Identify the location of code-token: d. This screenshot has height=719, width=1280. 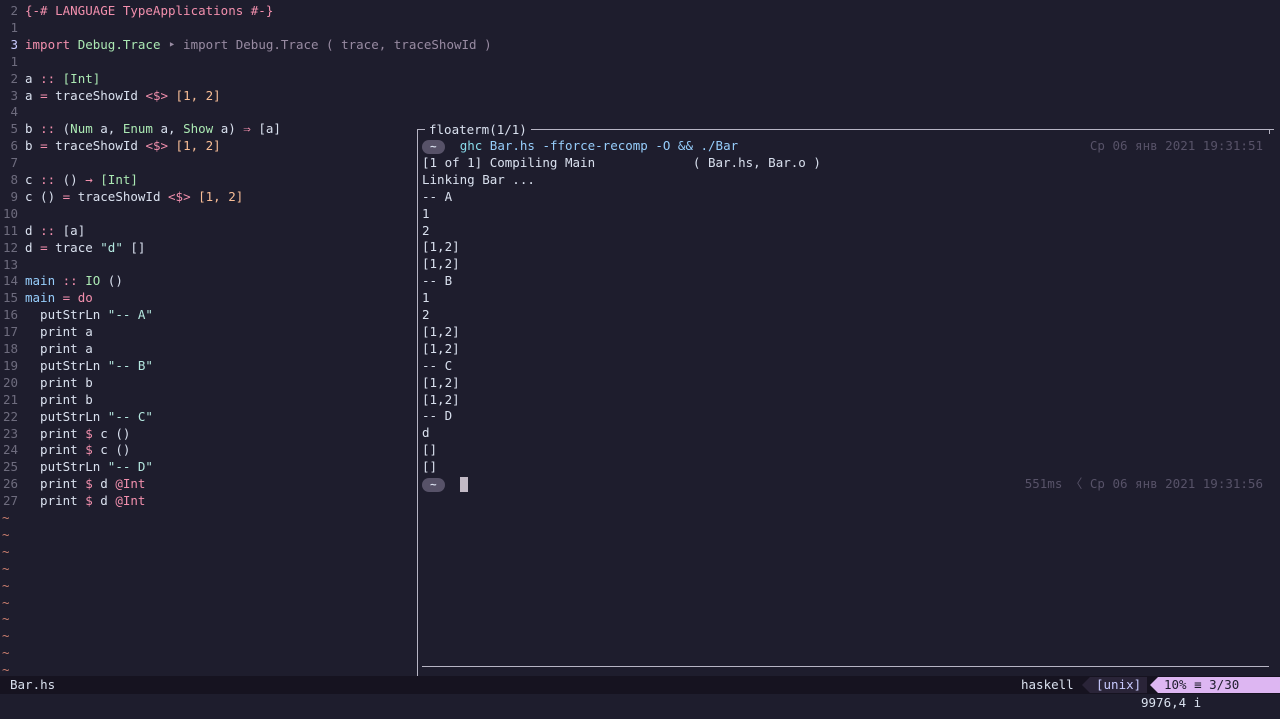
(33, 230).